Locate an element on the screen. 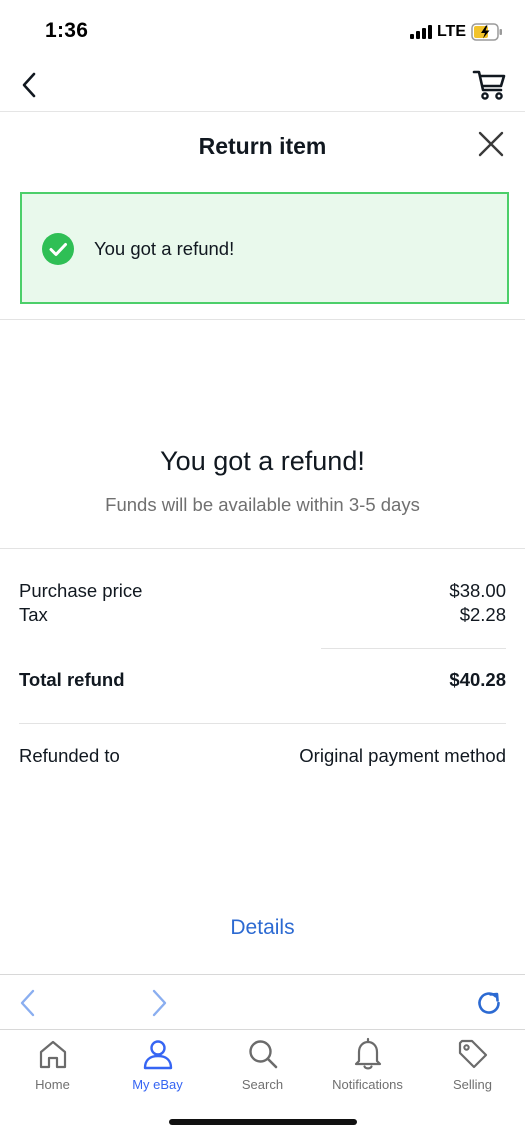  refunded-to-value: Original payment method is located at coordinates (402, 755).